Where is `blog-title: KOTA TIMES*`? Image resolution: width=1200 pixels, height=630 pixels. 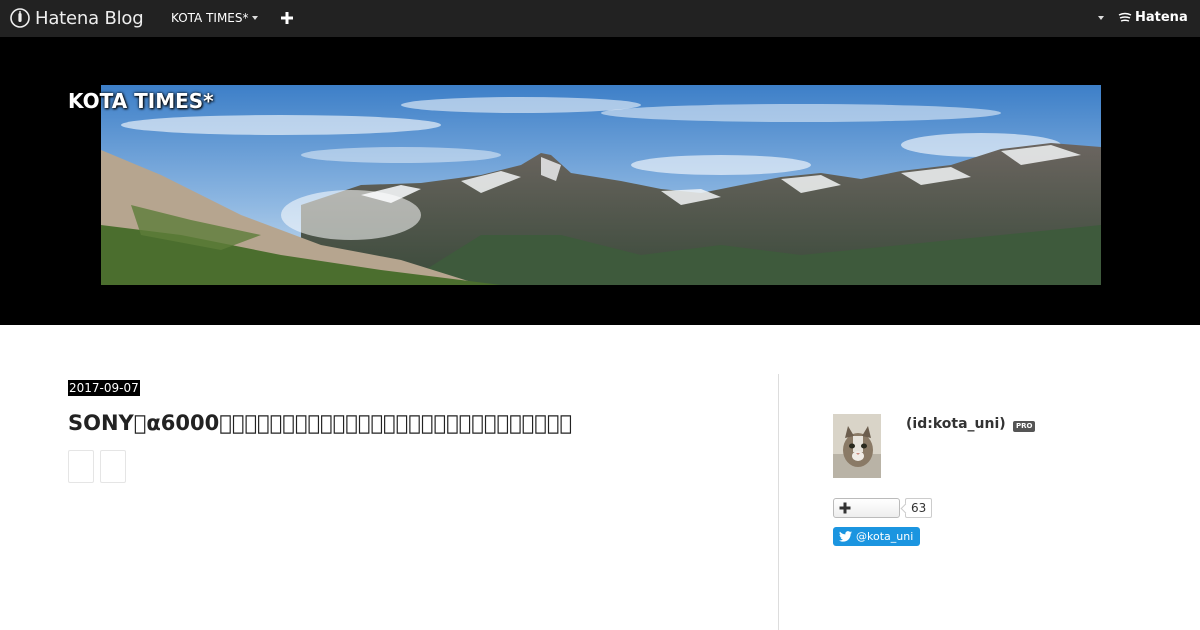 blog-title: KOTA TIMES* is located at coordinates (141, 101).